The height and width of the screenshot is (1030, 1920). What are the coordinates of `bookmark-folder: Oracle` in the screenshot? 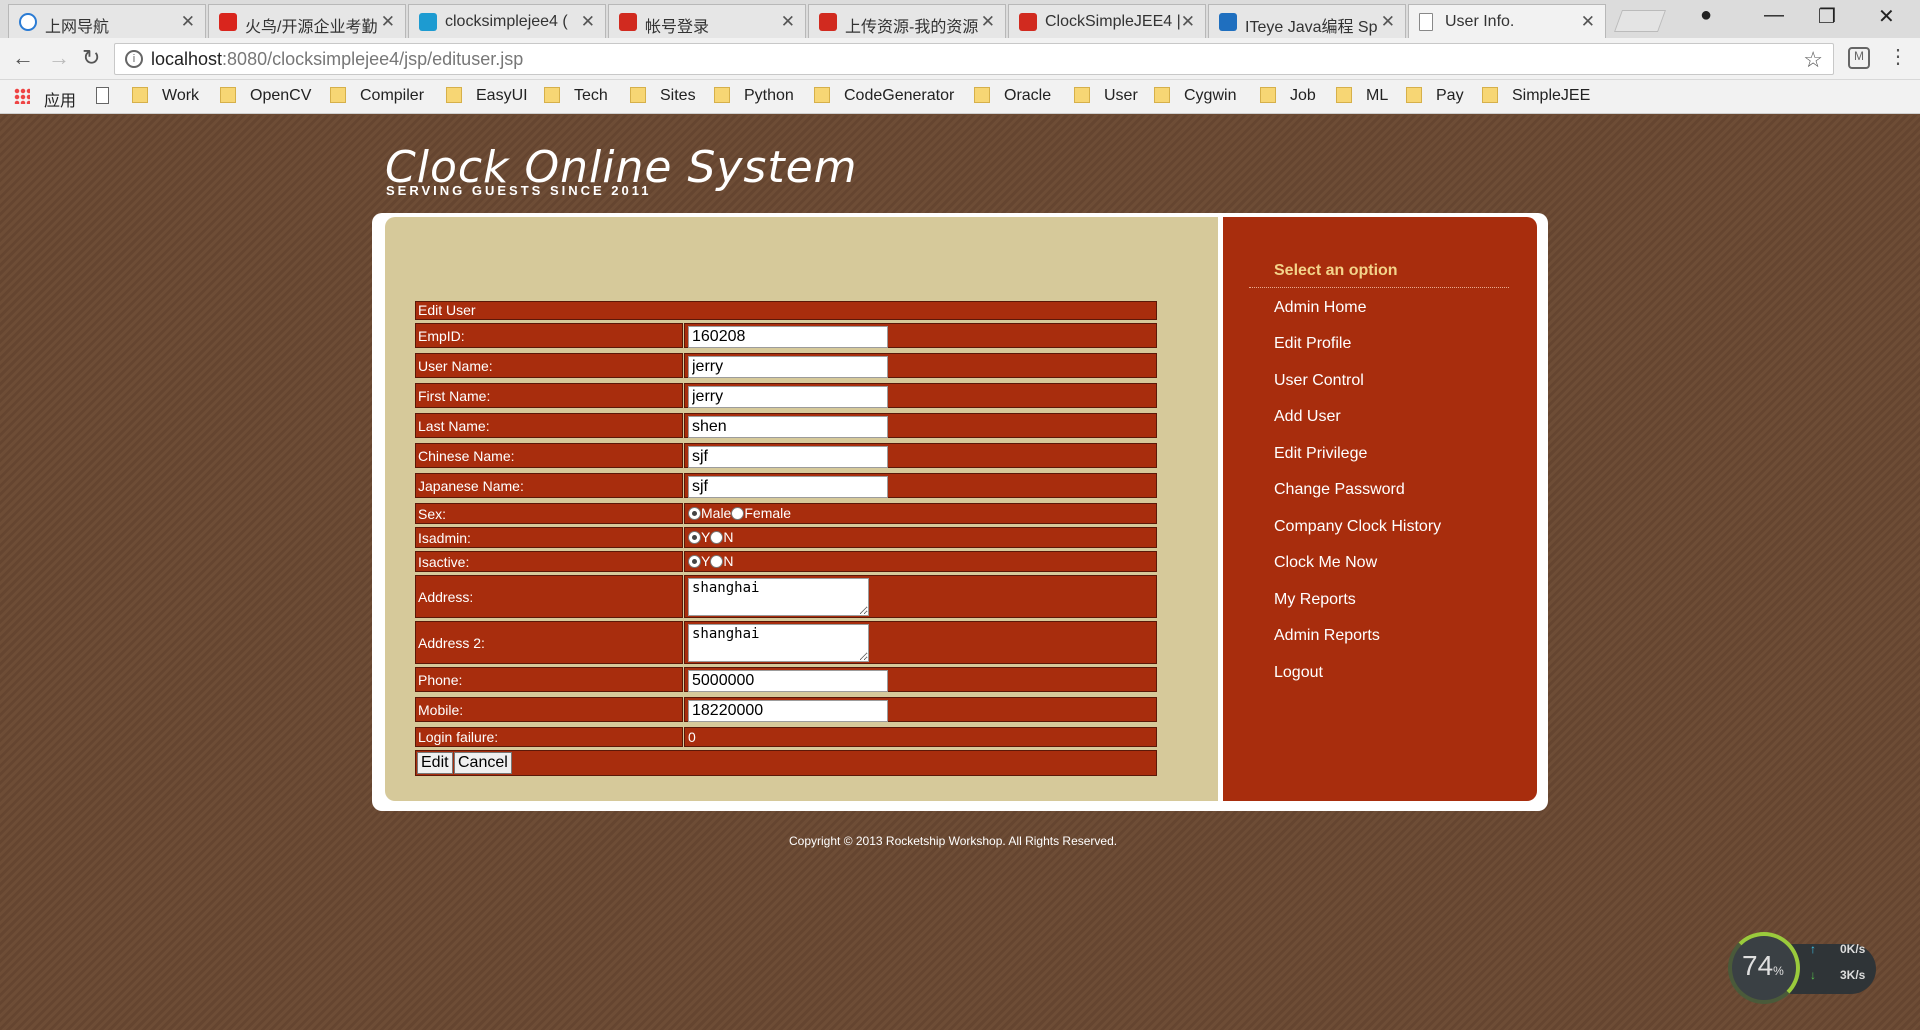 It's located at (1012, 96).